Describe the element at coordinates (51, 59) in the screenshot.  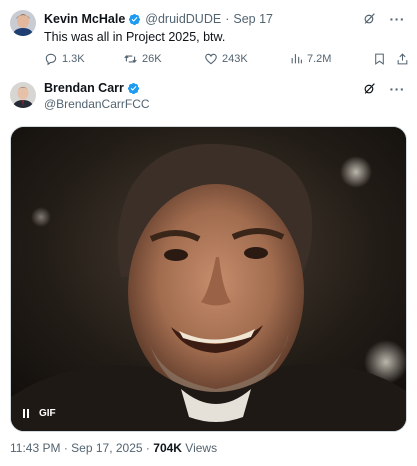
I see `reply-icon` at that location.